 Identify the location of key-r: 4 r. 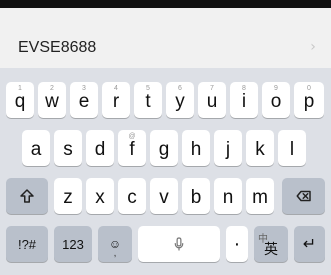
(116, 100).